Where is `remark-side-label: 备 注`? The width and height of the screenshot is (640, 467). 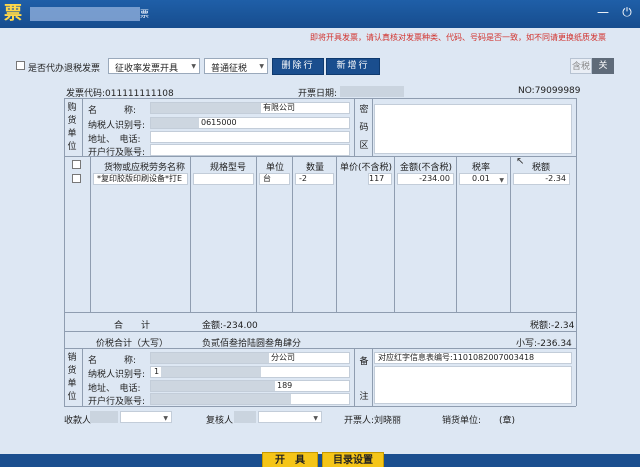 remark-side-label: 备 注 is located at coordinates (364, 380).